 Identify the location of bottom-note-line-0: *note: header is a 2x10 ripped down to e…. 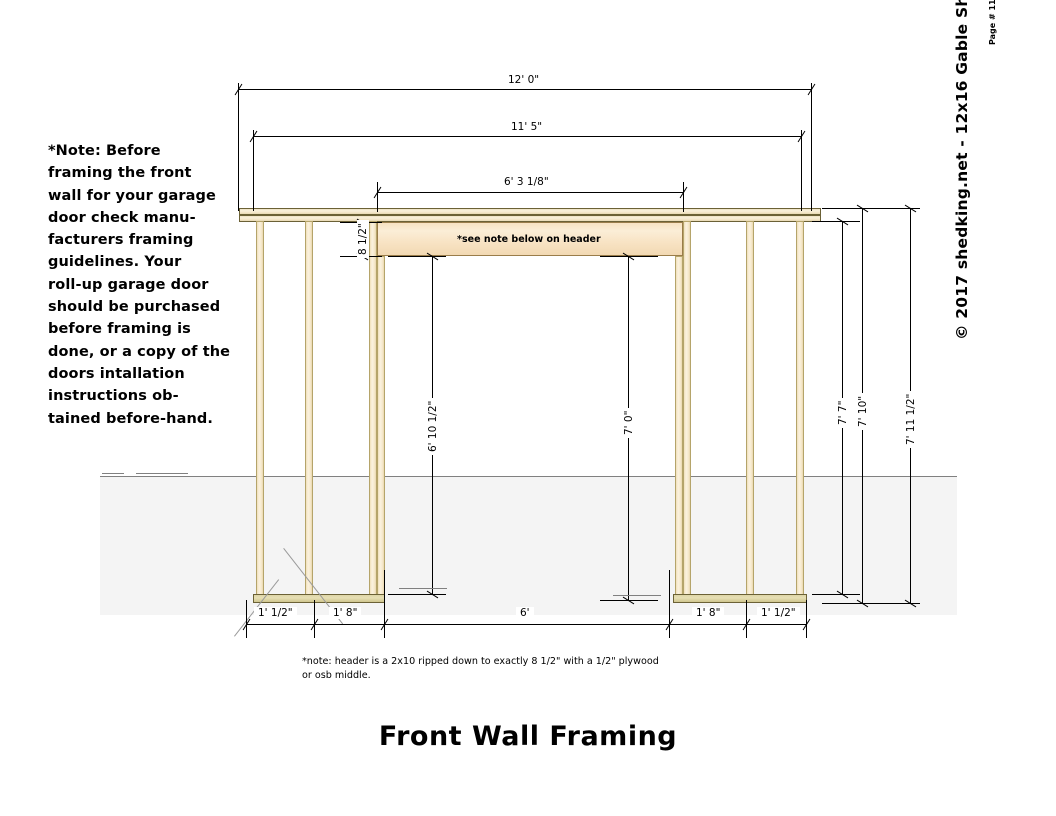
(480, 661).